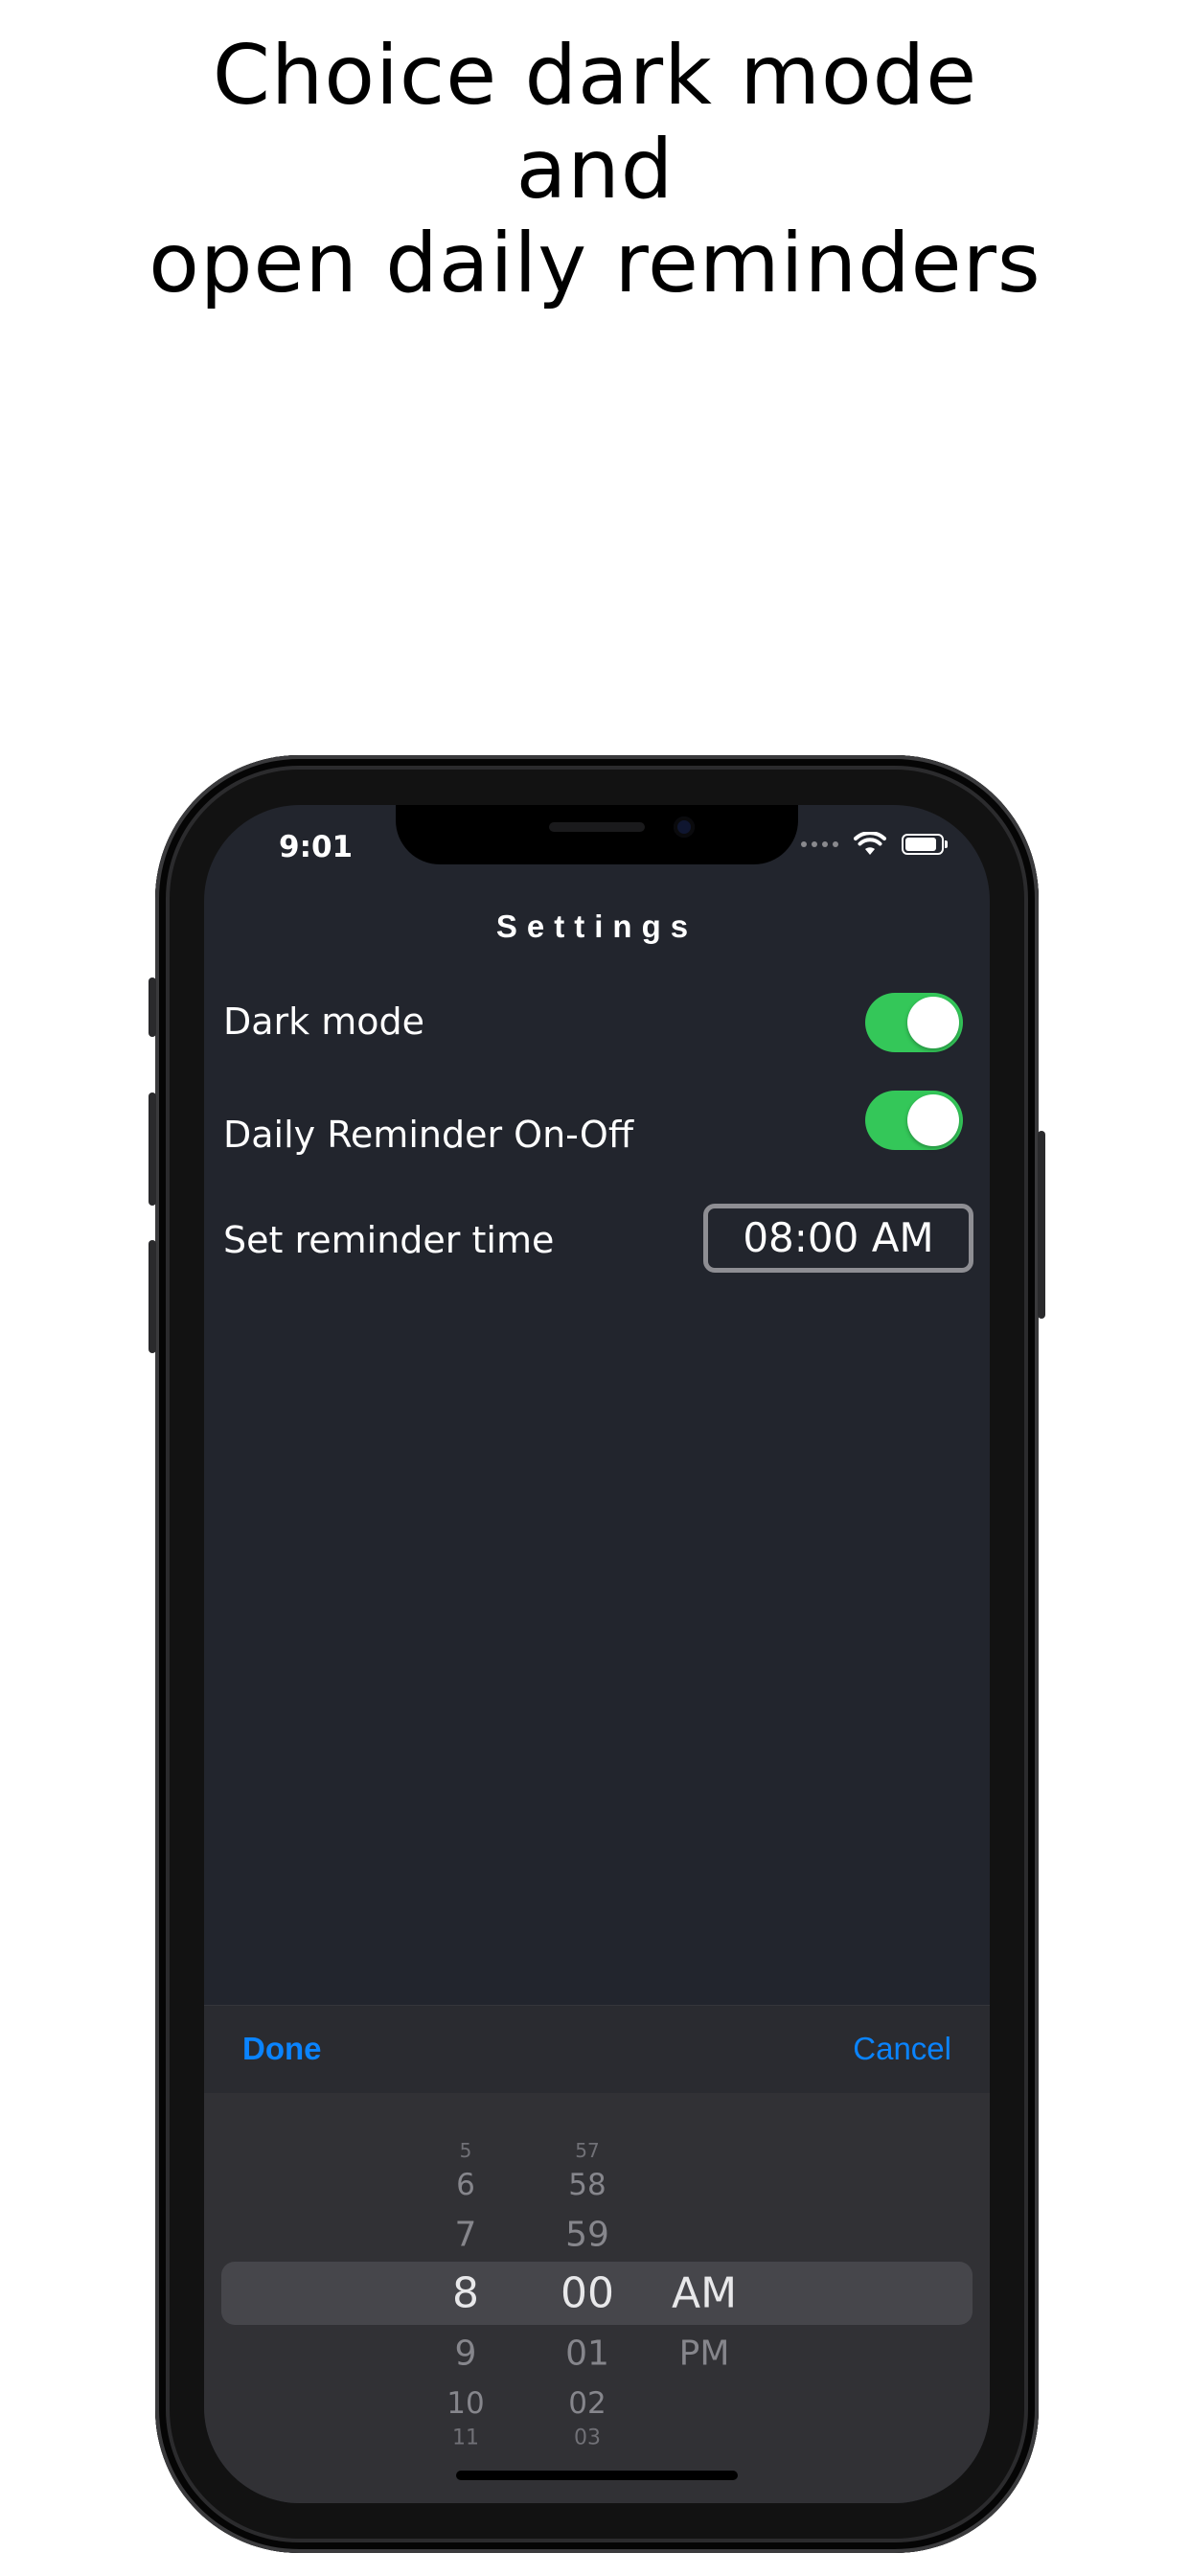 This screenshot has width=1190, height=2576. What do you see at coordinates (152, 1296) in the screenshot?
I see `volume-down-button` at bounding box center [152, 1296].